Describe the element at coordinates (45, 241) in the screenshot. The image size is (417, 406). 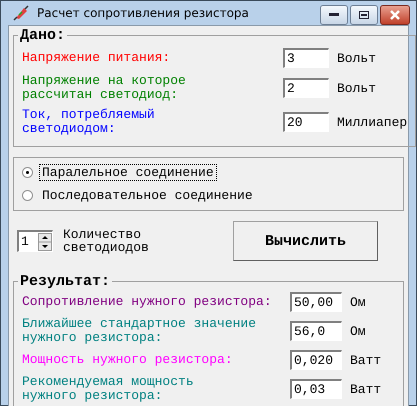
I see `spin-arrows-icon` at that location.